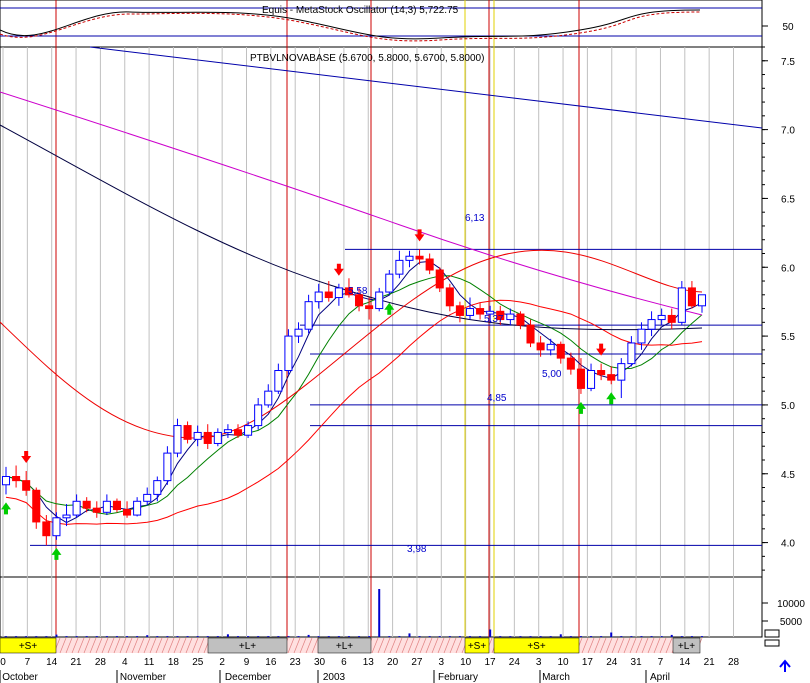  I want to click on legend-box, so click(772, 633).